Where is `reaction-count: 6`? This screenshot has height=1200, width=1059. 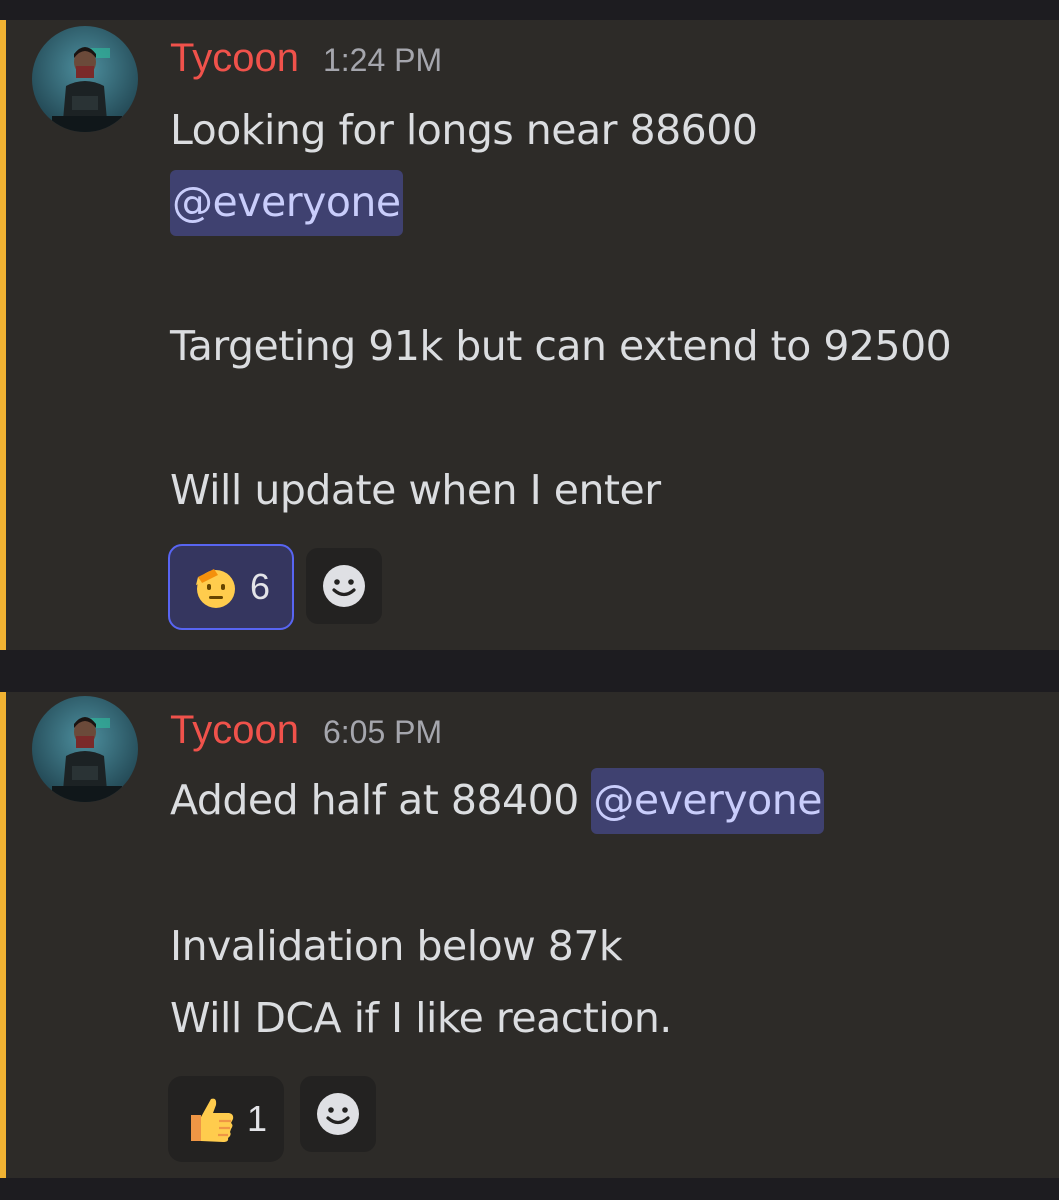 reaction-count: 6 is located at coordinates (260, 586).